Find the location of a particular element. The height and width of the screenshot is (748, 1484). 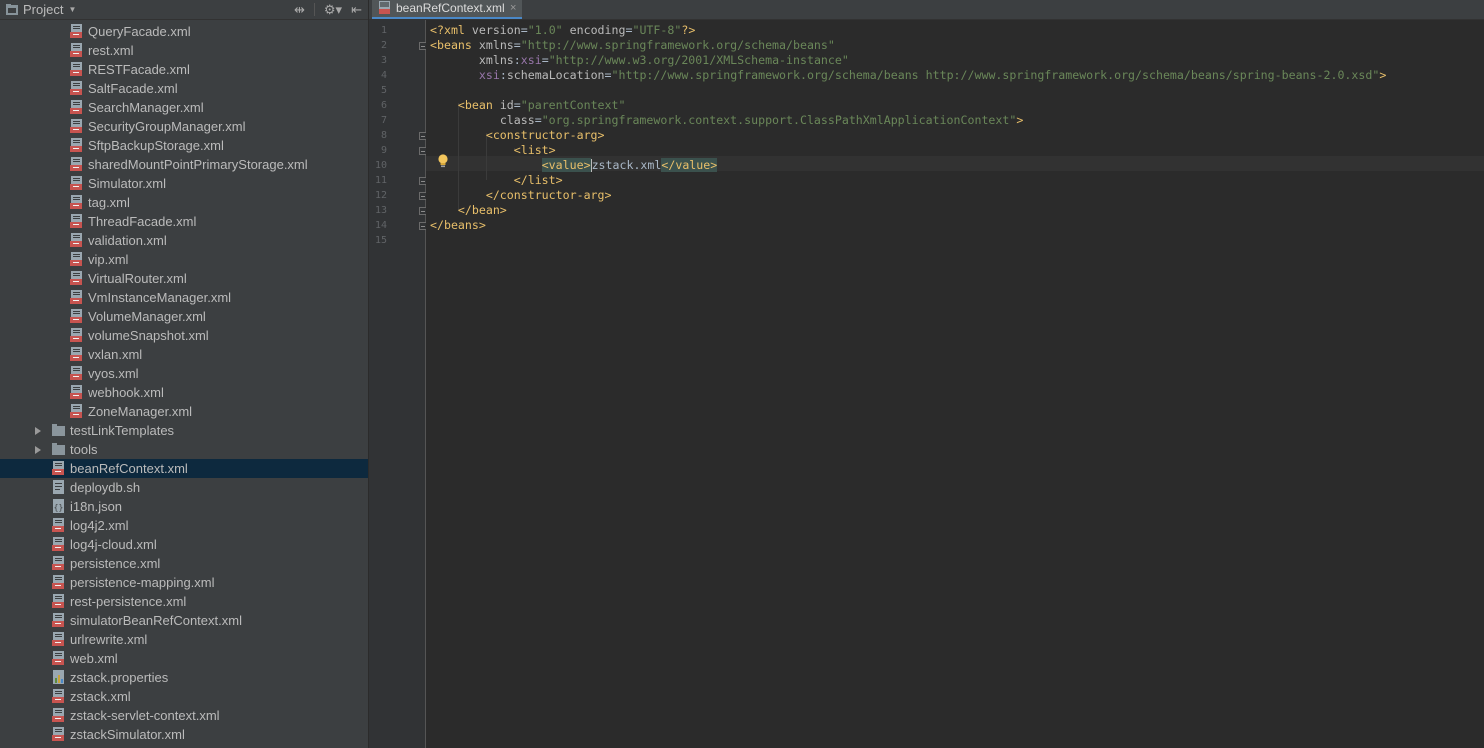

tree-file-item: ZoneManager.xml is located at coordinates (184, 411).